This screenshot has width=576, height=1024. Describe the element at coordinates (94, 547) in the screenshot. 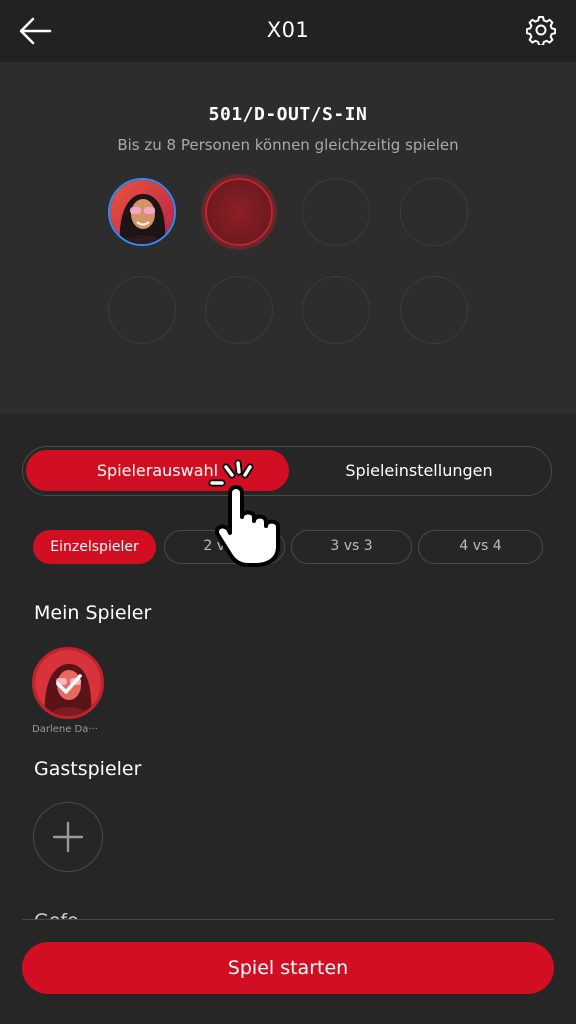

I see `chip-single-player: Einzelspieler` at that location.